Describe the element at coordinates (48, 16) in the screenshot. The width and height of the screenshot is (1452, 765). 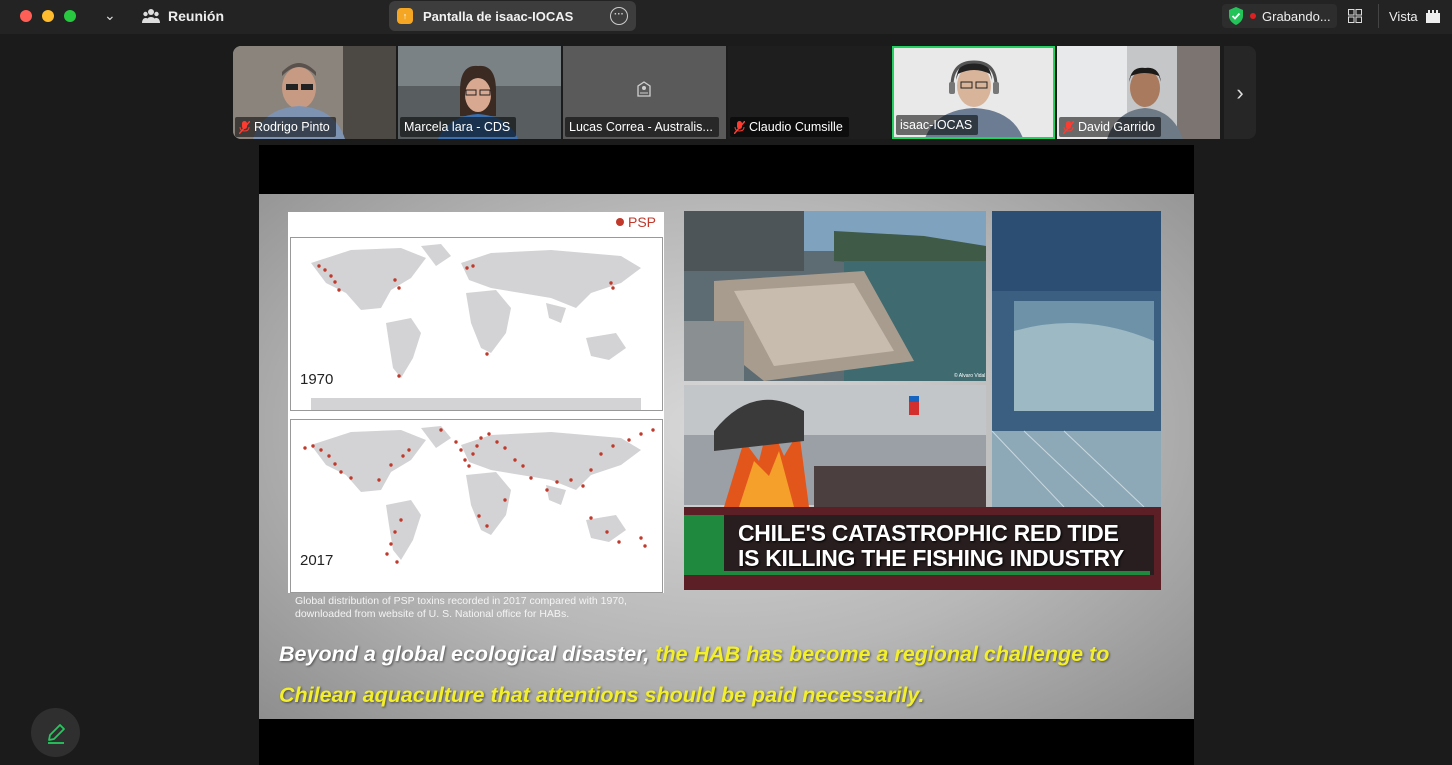
I see `minimize-window-button` at that location.